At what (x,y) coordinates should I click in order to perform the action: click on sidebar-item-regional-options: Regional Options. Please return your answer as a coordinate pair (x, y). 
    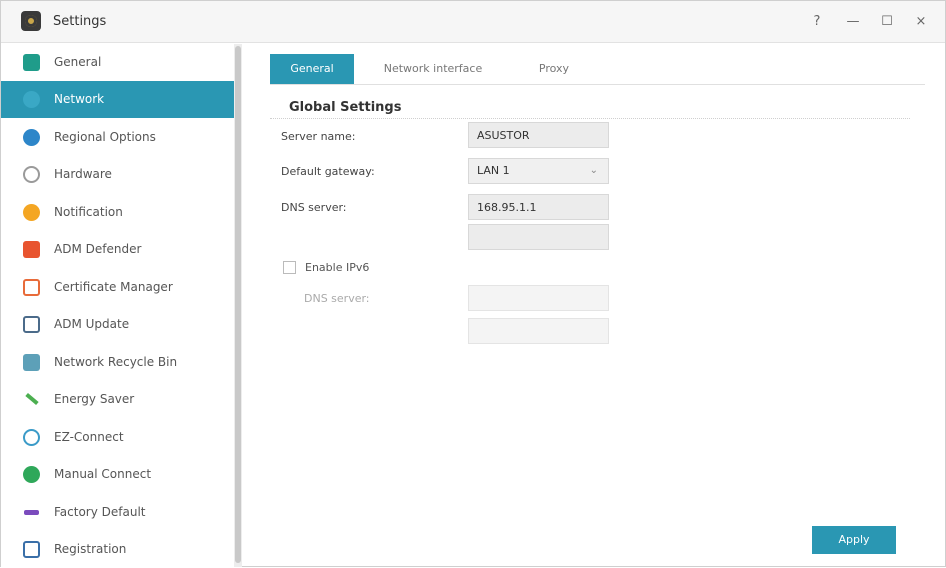
    Looking at the image, I should click on (117, 137).